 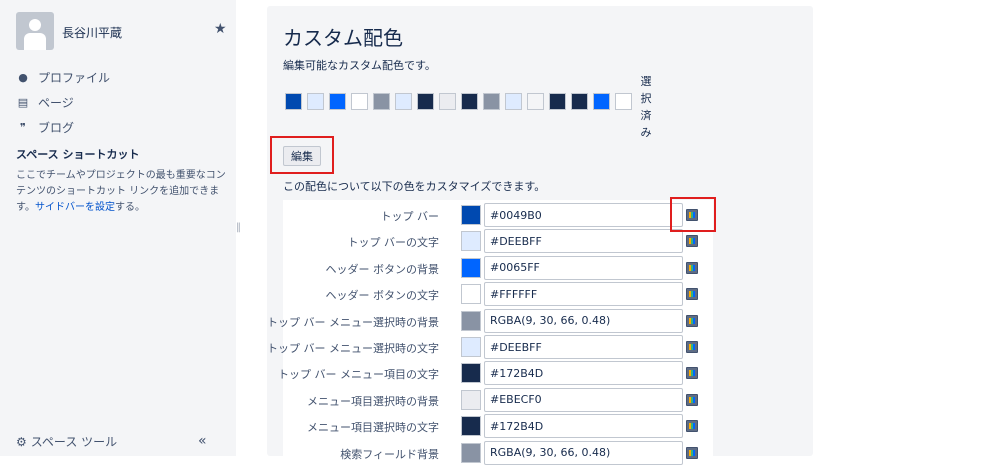 I want to click on color-setting-row: メニュー項目選択時の文字, so click(x=498, y=426).